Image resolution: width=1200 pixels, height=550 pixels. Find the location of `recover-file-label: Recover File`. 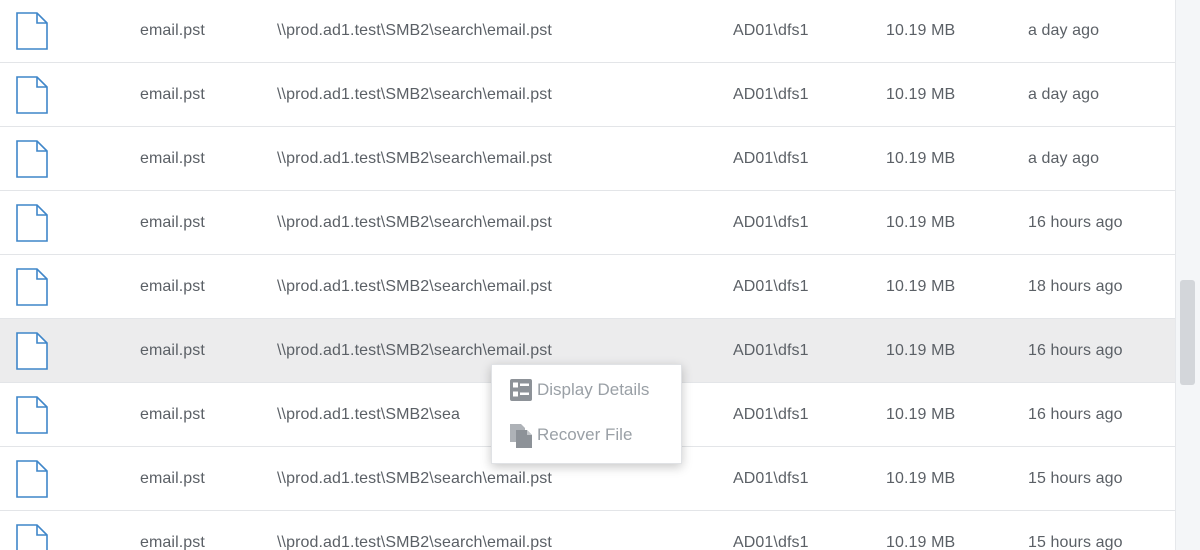

recover-file-label: Recover File is located at coordinates (585, 434).